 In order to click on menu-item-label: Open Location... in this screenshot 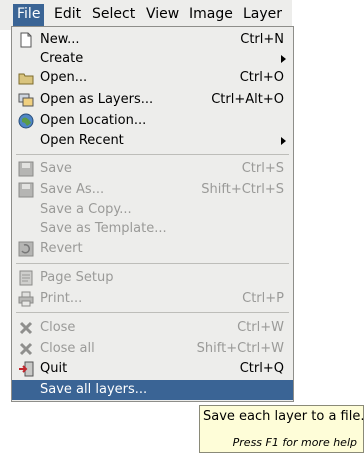, I will do `click(93, 120)`.